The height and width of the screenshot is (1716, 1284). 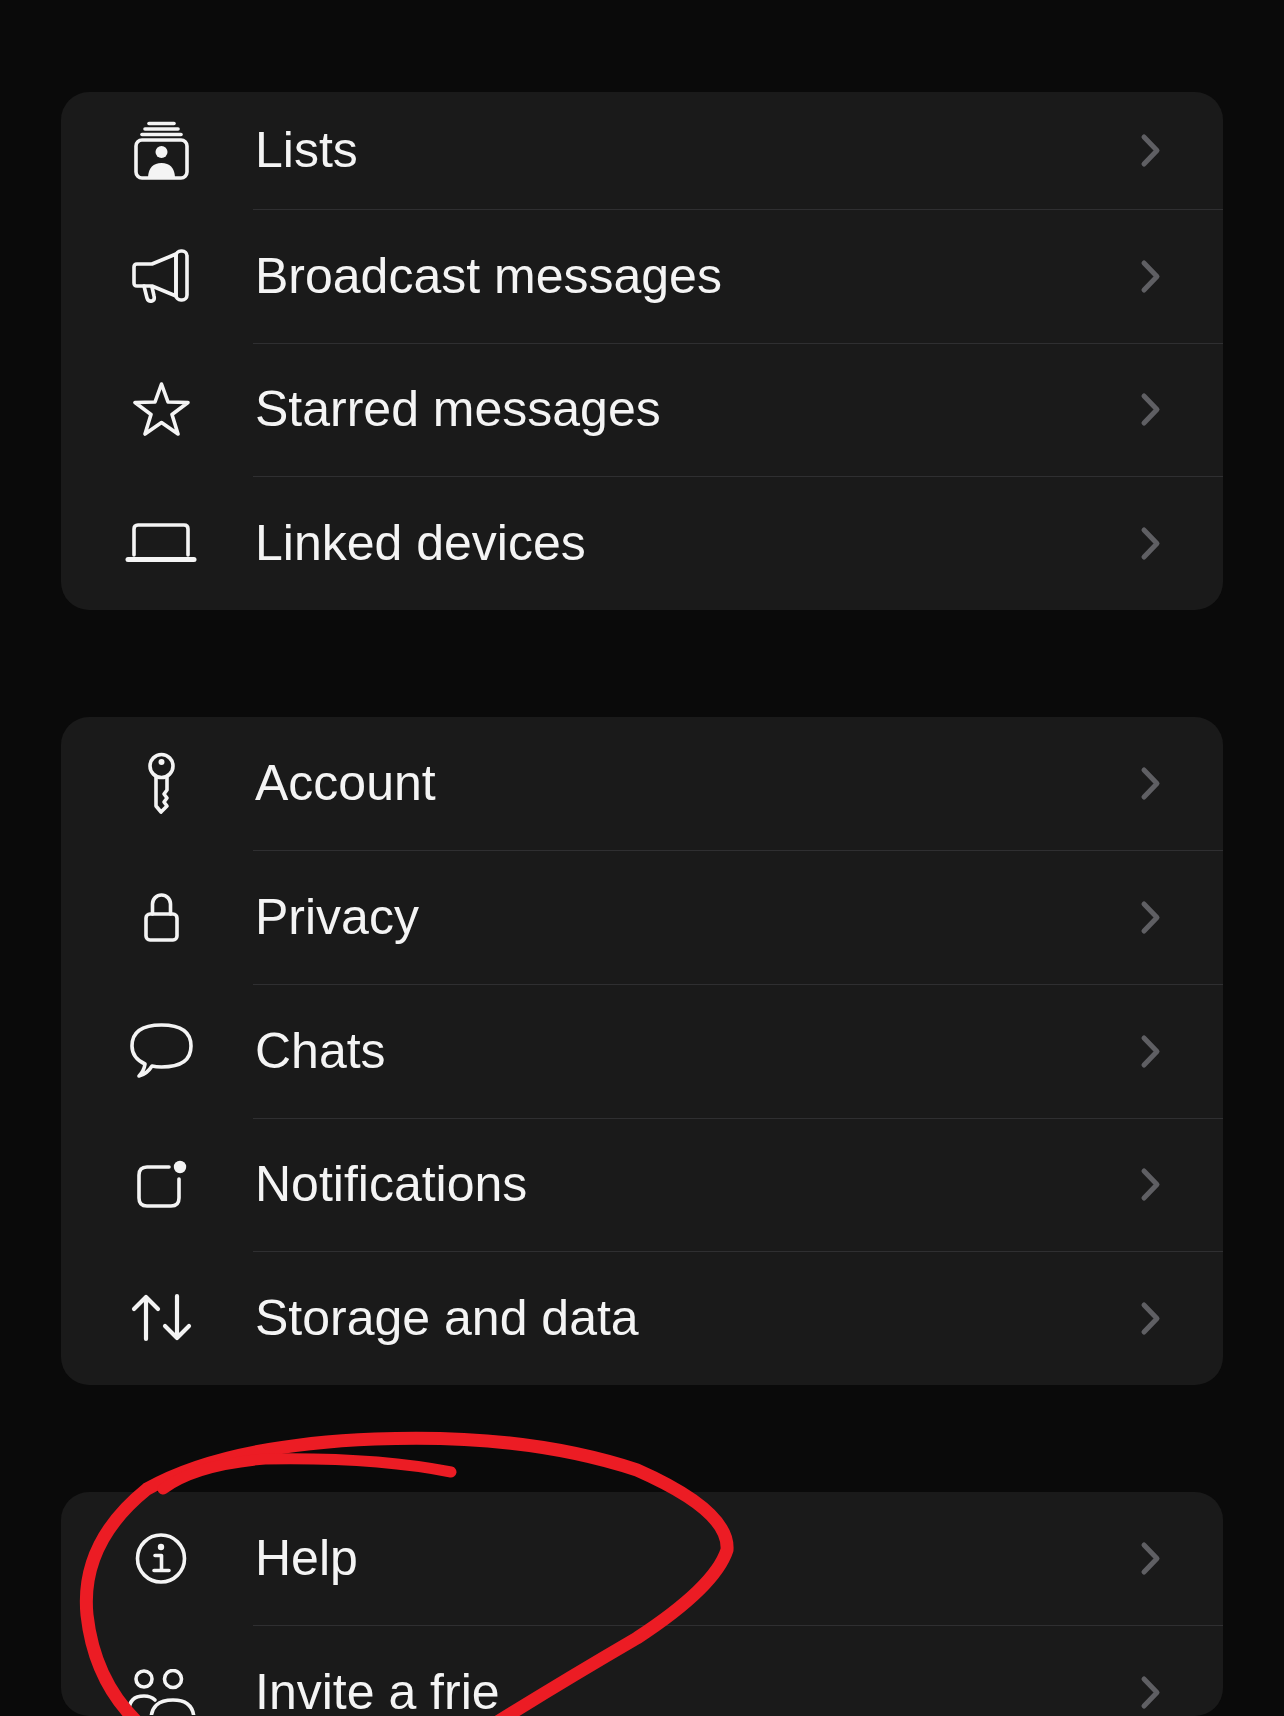 I want to click on settings-row: Notifications, so click(x=642, y=1184).